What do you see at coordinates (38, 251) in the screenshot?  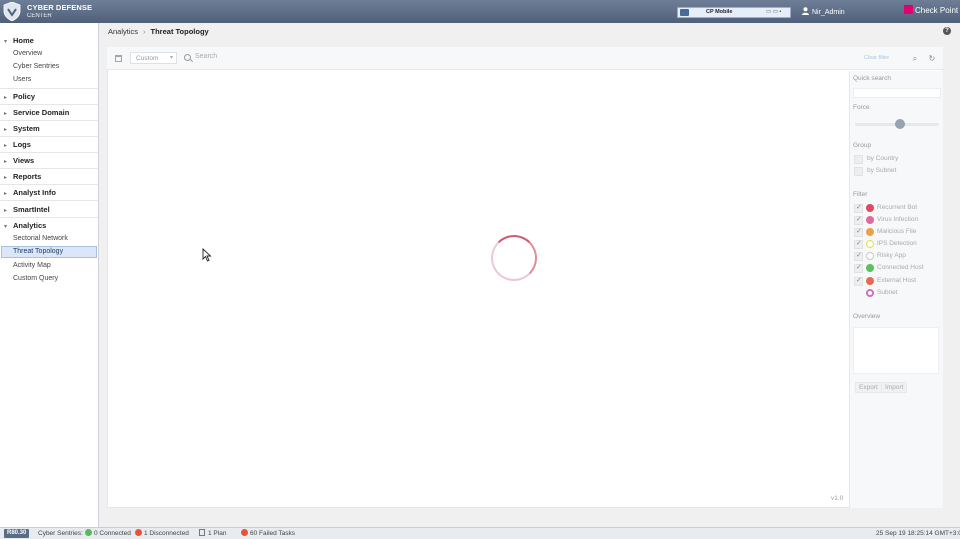 I see `sidebar-item-threat-topology: Threat Topology` at bounding box center [38, 251].